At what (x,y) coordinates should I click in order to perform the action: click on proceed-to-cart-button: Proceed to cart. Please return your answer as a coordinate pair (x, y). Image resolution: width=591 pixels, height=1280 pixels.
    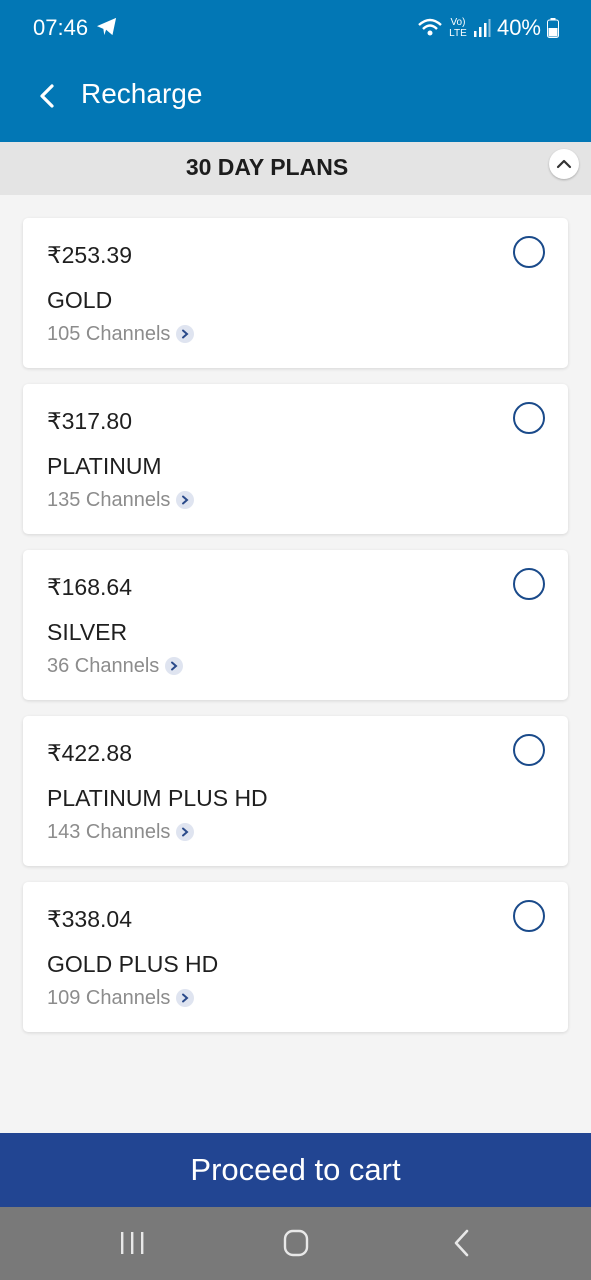
    Looking at the image, I should click on (295, 1170).